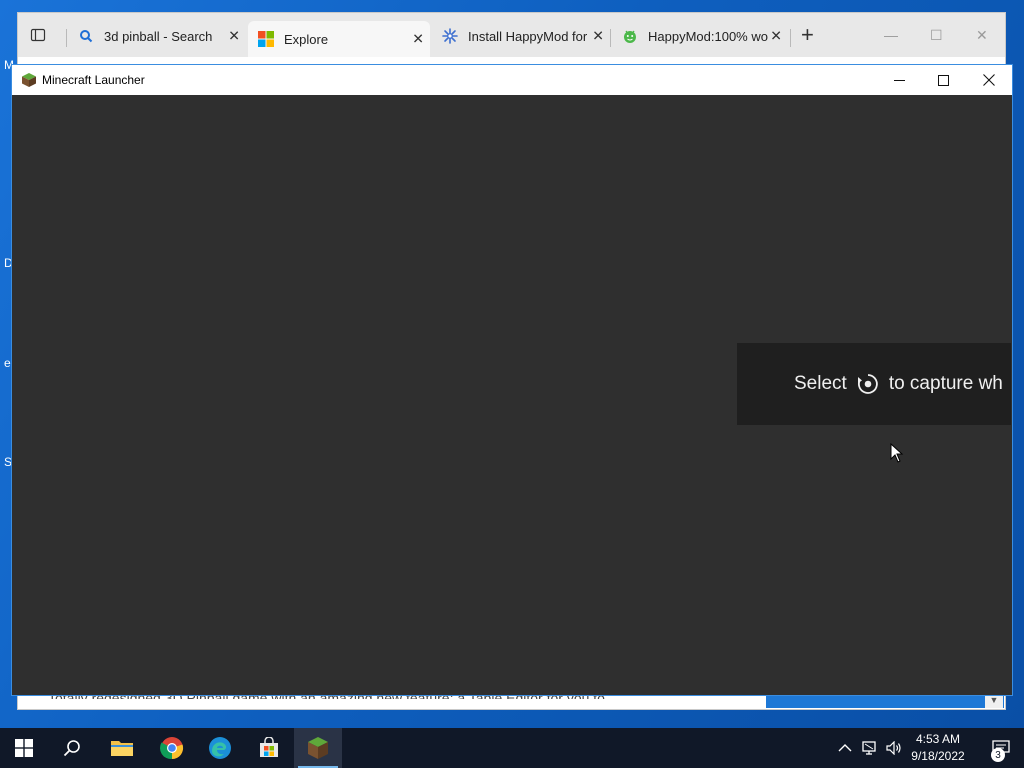  What do you see at coordinates (938, 739) in the screenshot?
I see `clock-time: 4:53 AM` at bounding box center [938, 739].